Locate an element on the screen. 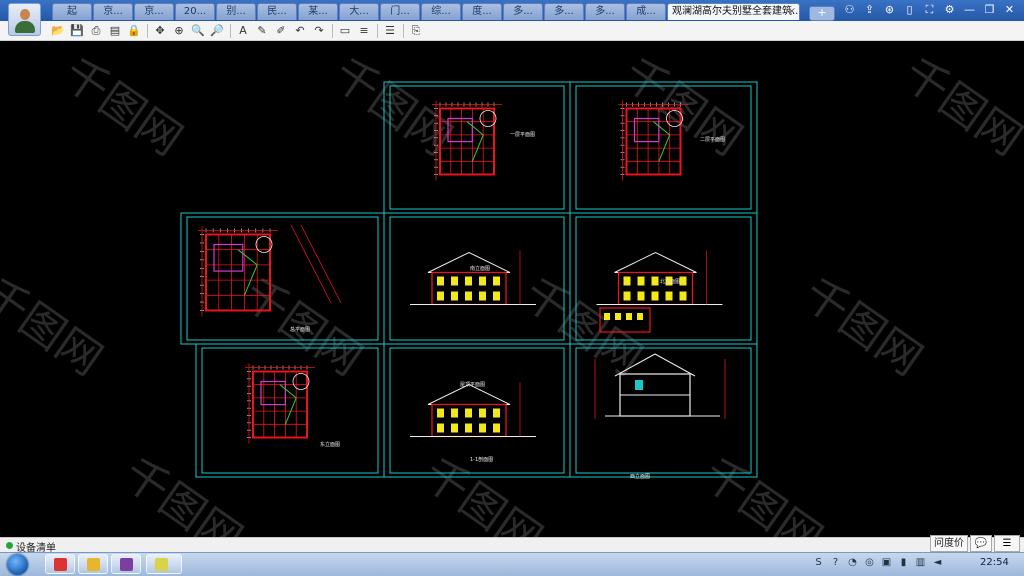 The width and height of the screenshot is (1024, 576). start-button is located at coordinates (18, 564).